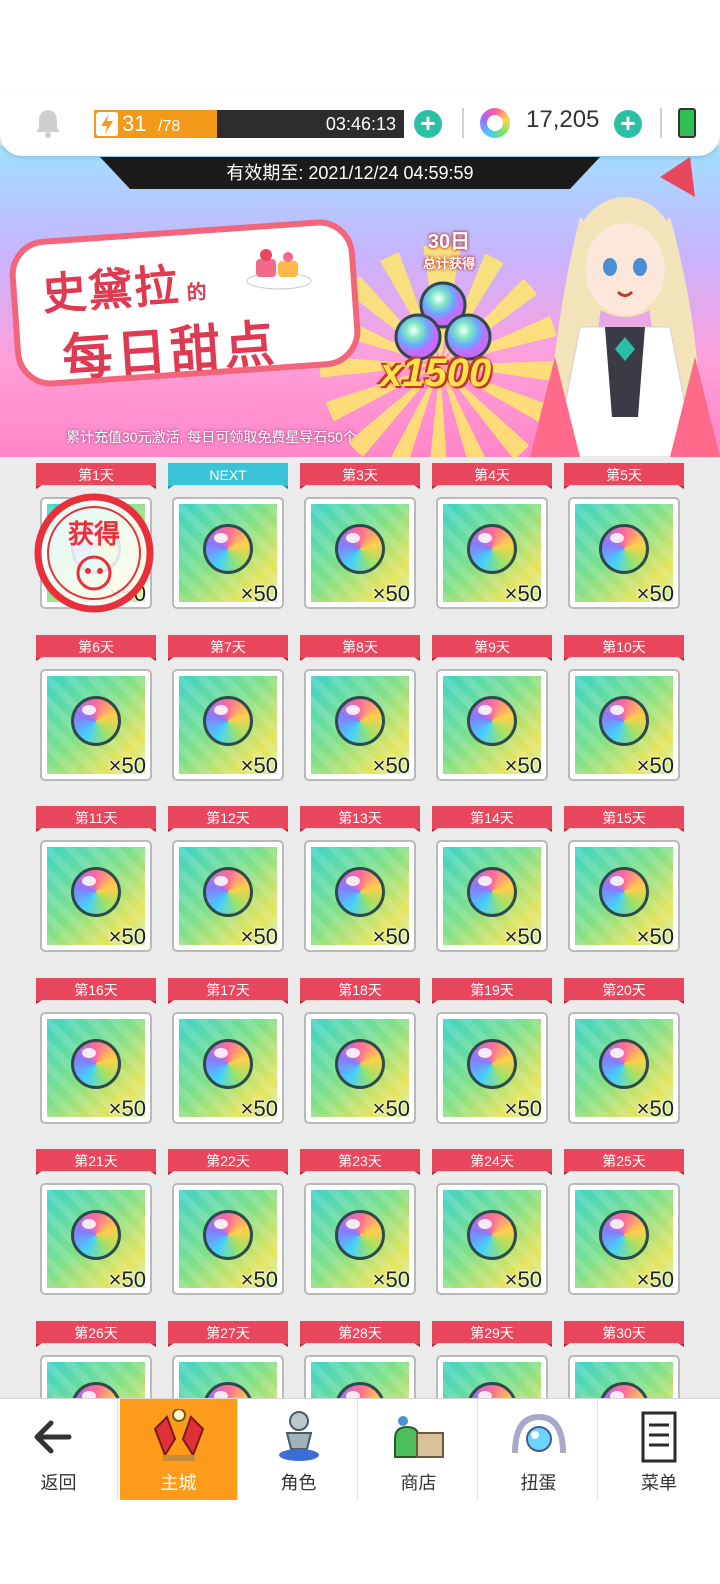 The image size is (720, 1584). Describe the element at coordinates (428, 124) in the screenshot. I see `add-stamina-button: +` at that location.